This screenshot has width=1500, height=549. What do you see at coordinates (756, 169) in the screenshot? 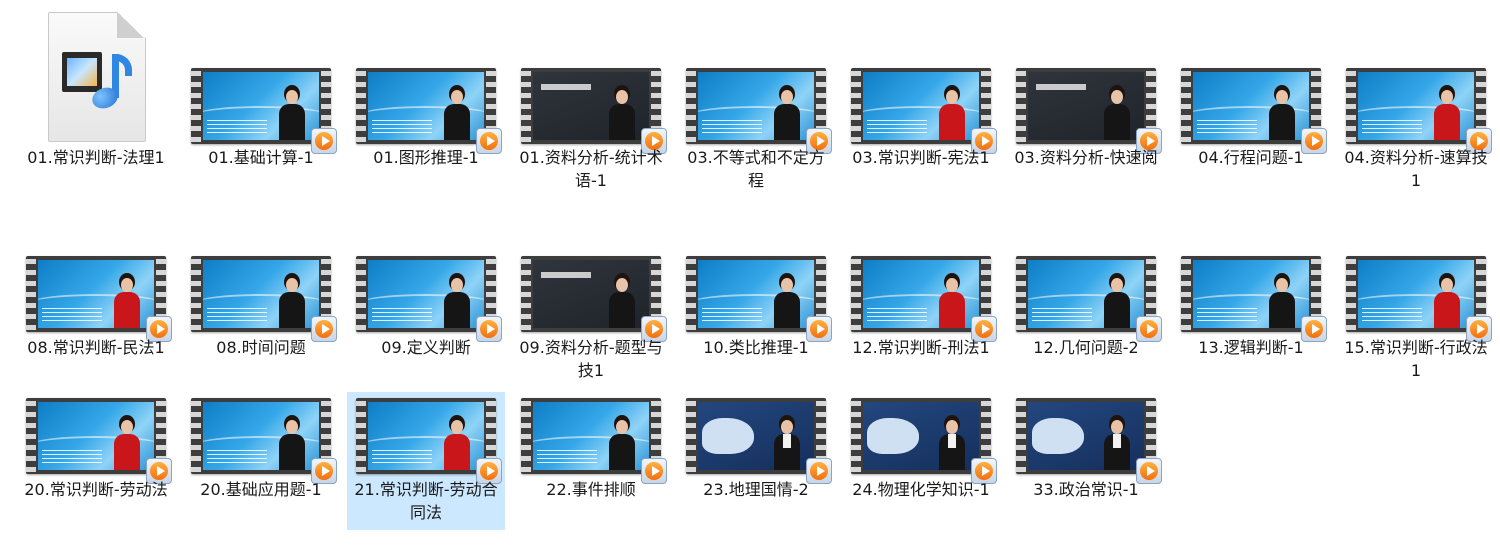
I see `file-name-label: 03.不等式和不定方程` at bounding box center [756, 169].